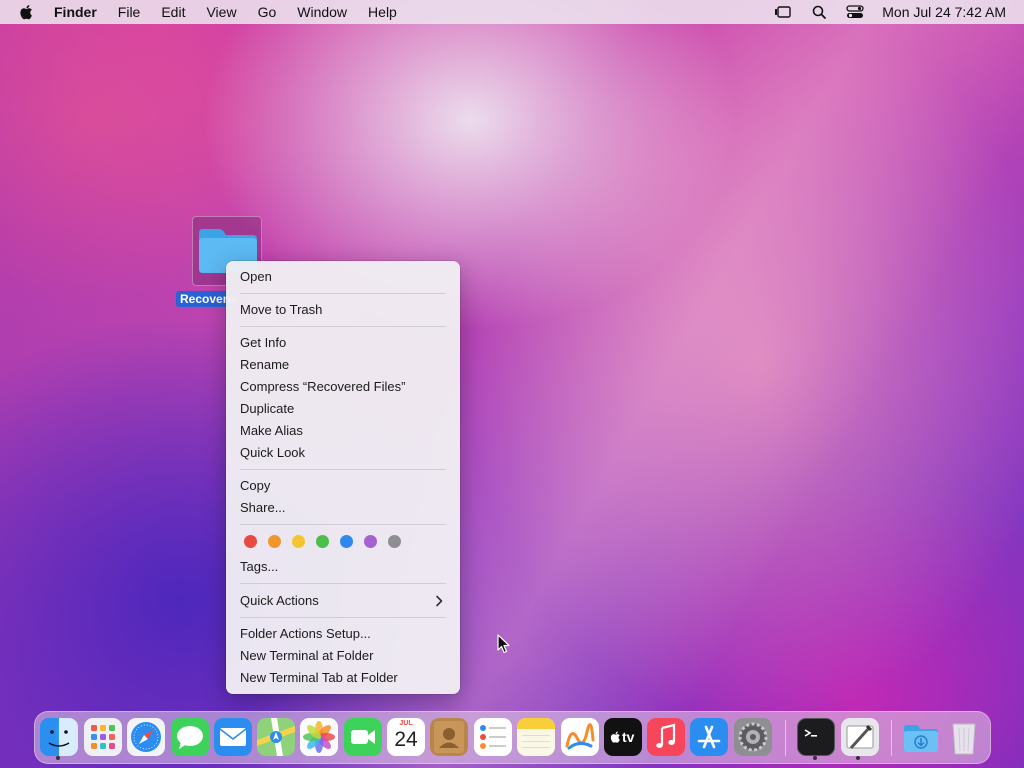 The image size is (1024, 768). I want to click on tag-green-dot, so click(322, 541).